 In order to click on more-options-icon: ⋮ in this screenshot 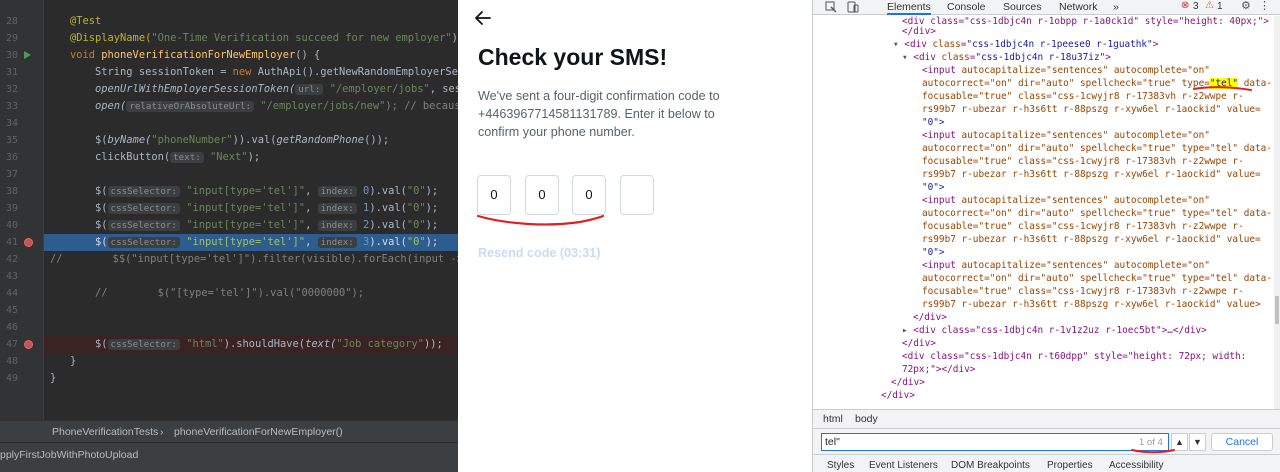, I will do `click(1264, 6)`.